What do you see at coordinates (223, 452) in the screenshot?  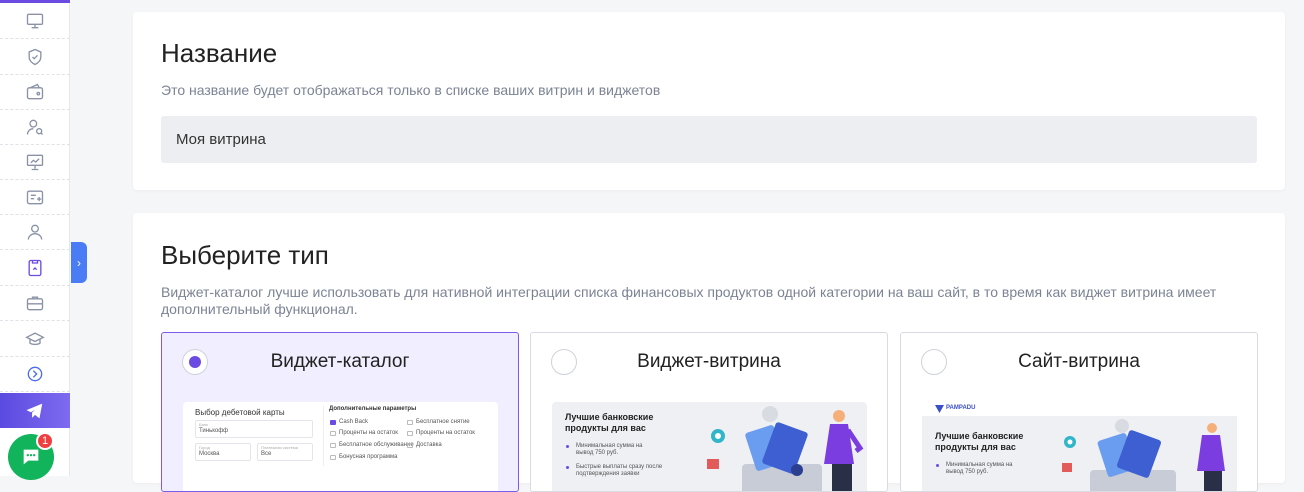 I see `preview-city-select: Город Москва` at bounding box center [223, 452].